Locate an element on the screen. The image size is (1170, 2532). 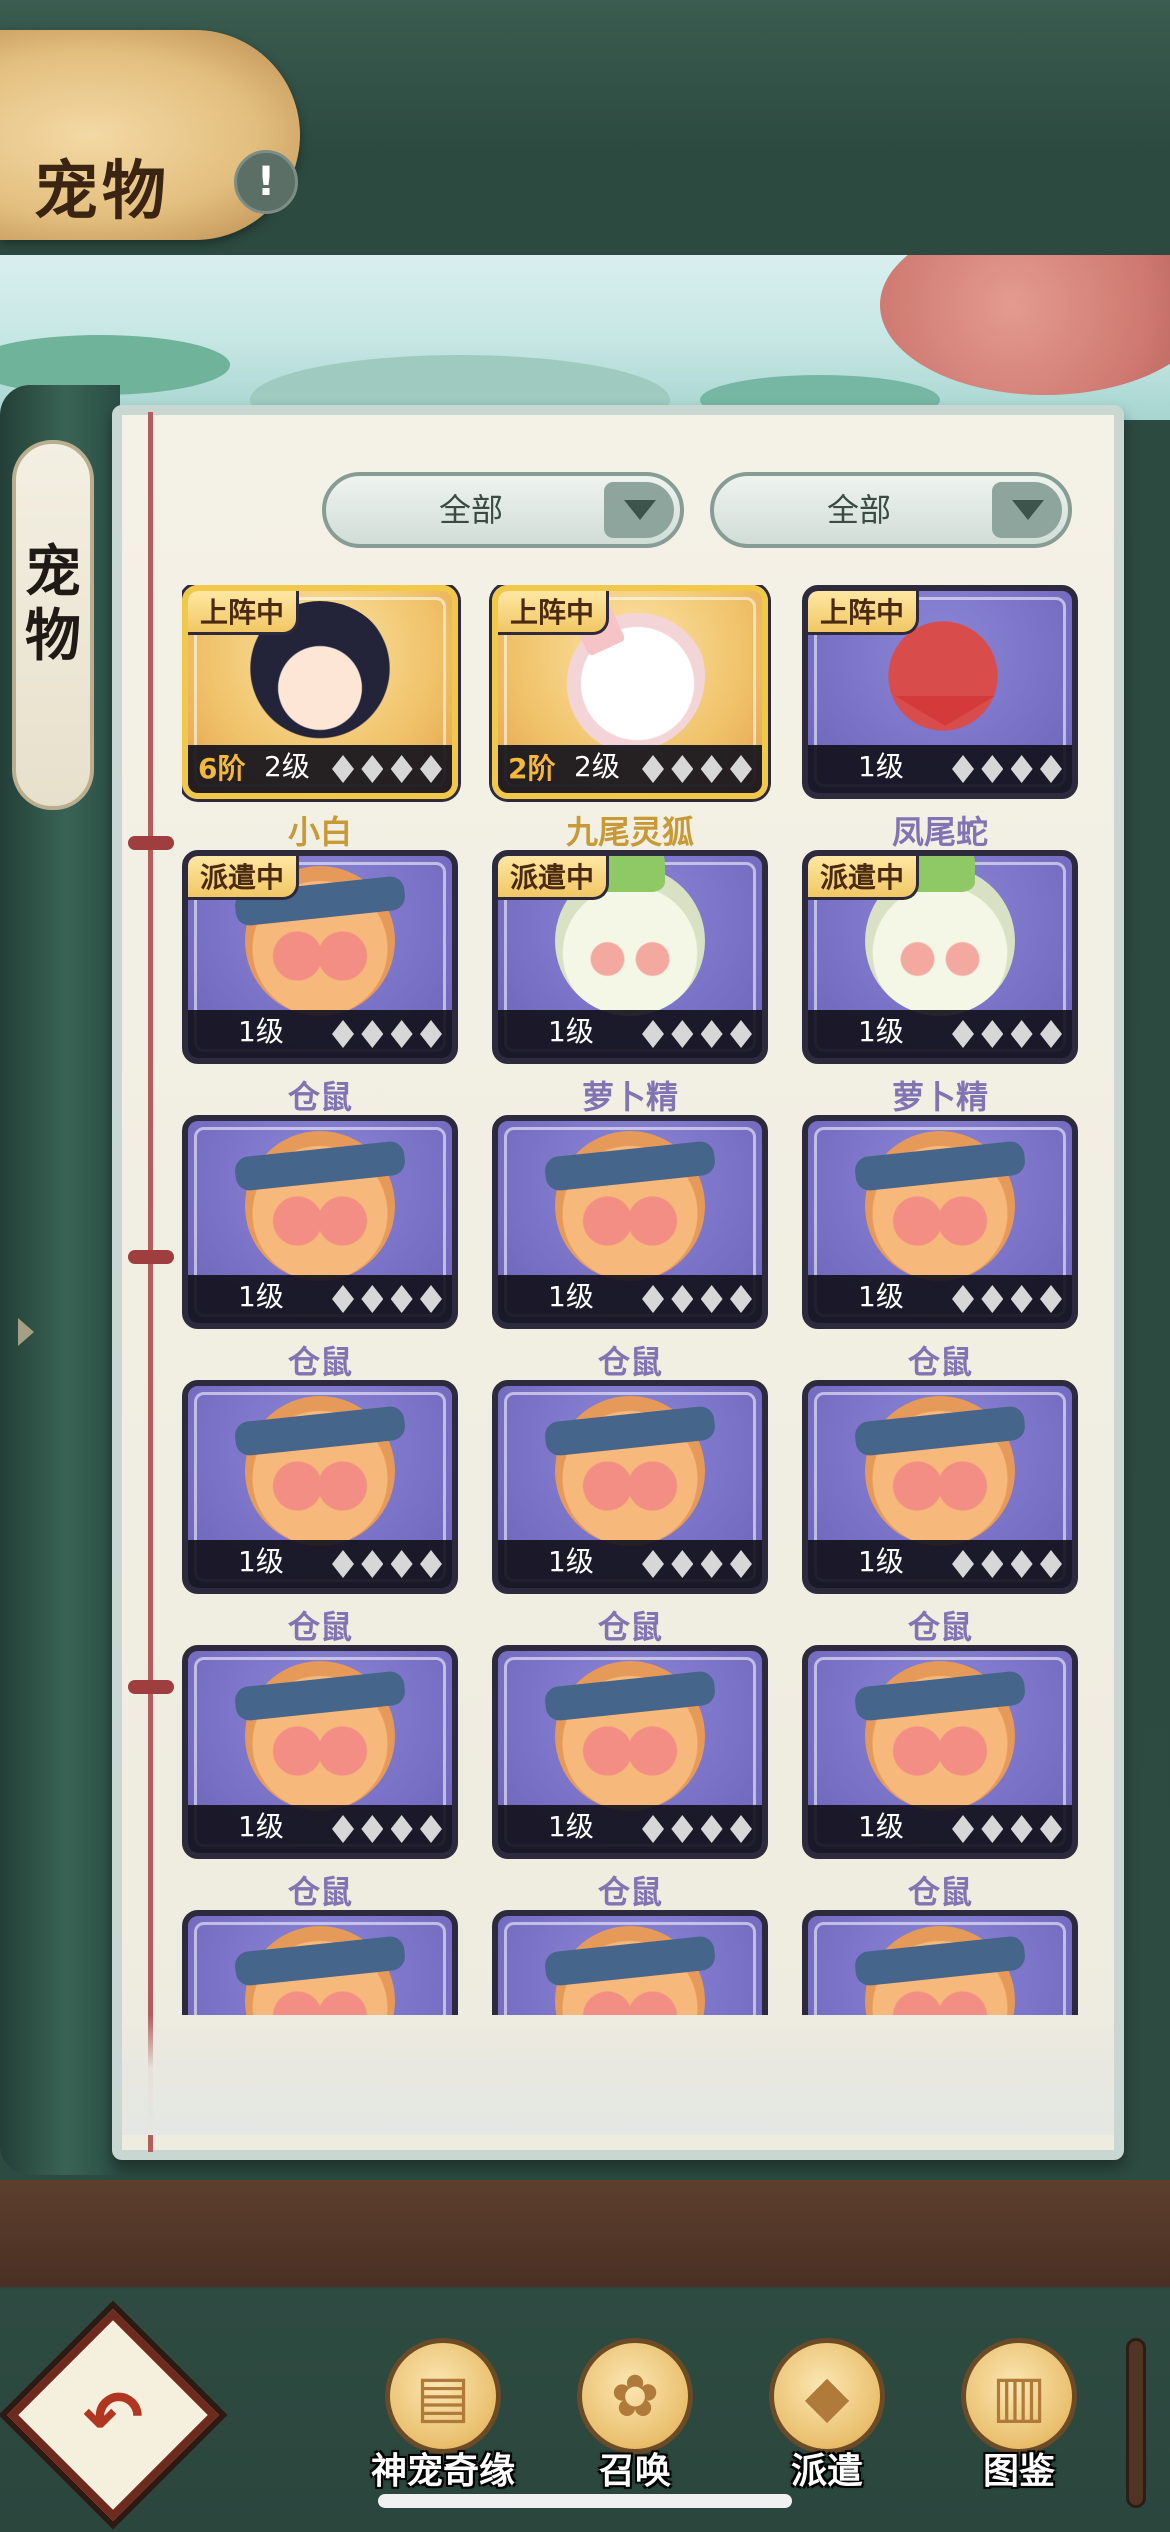
filter-dropdown-1: 全部 is located at coordinates (503, 510).